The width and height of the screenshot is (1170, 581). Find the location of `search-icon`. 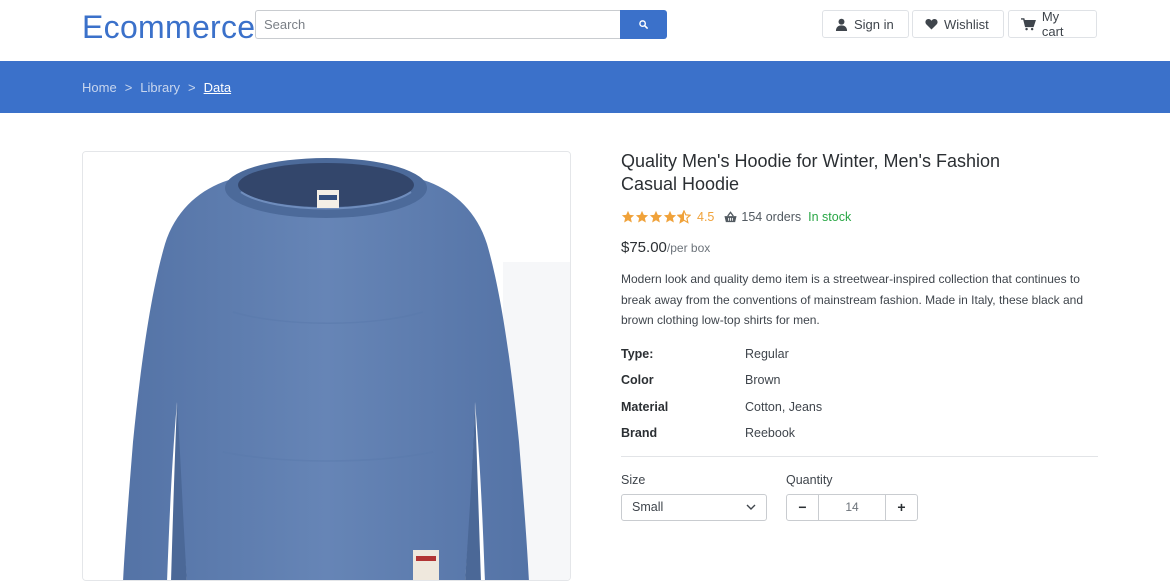

search-icon is located at coordinates (643, 24).